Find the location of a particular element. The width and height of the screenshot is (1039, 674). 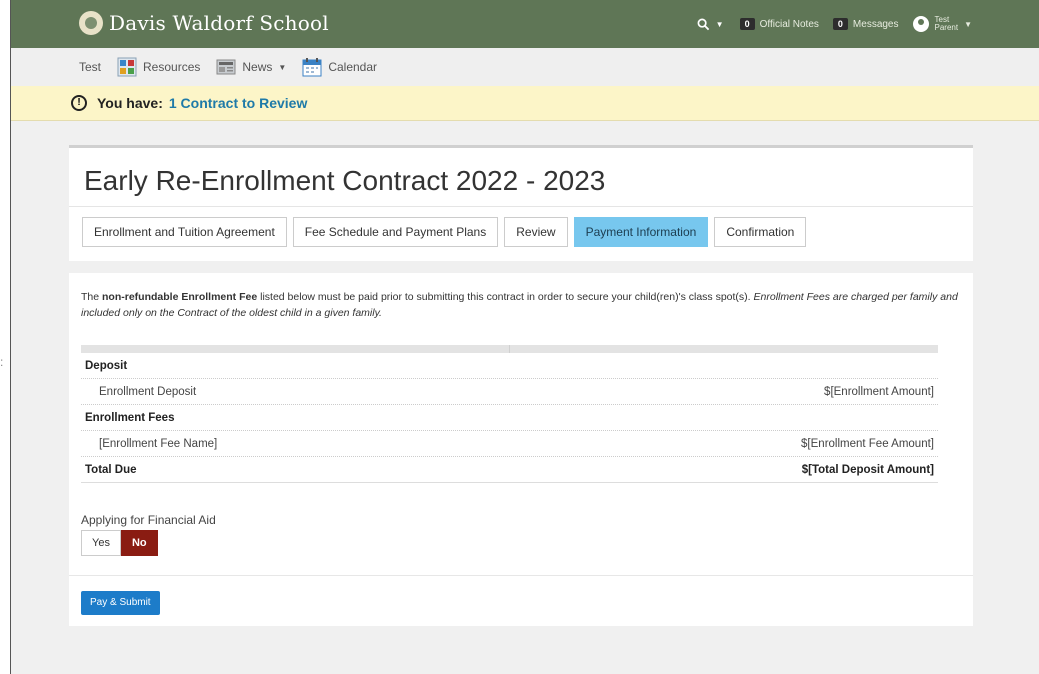

search-dropdown: ▼ is located at coordinates (710, 24).